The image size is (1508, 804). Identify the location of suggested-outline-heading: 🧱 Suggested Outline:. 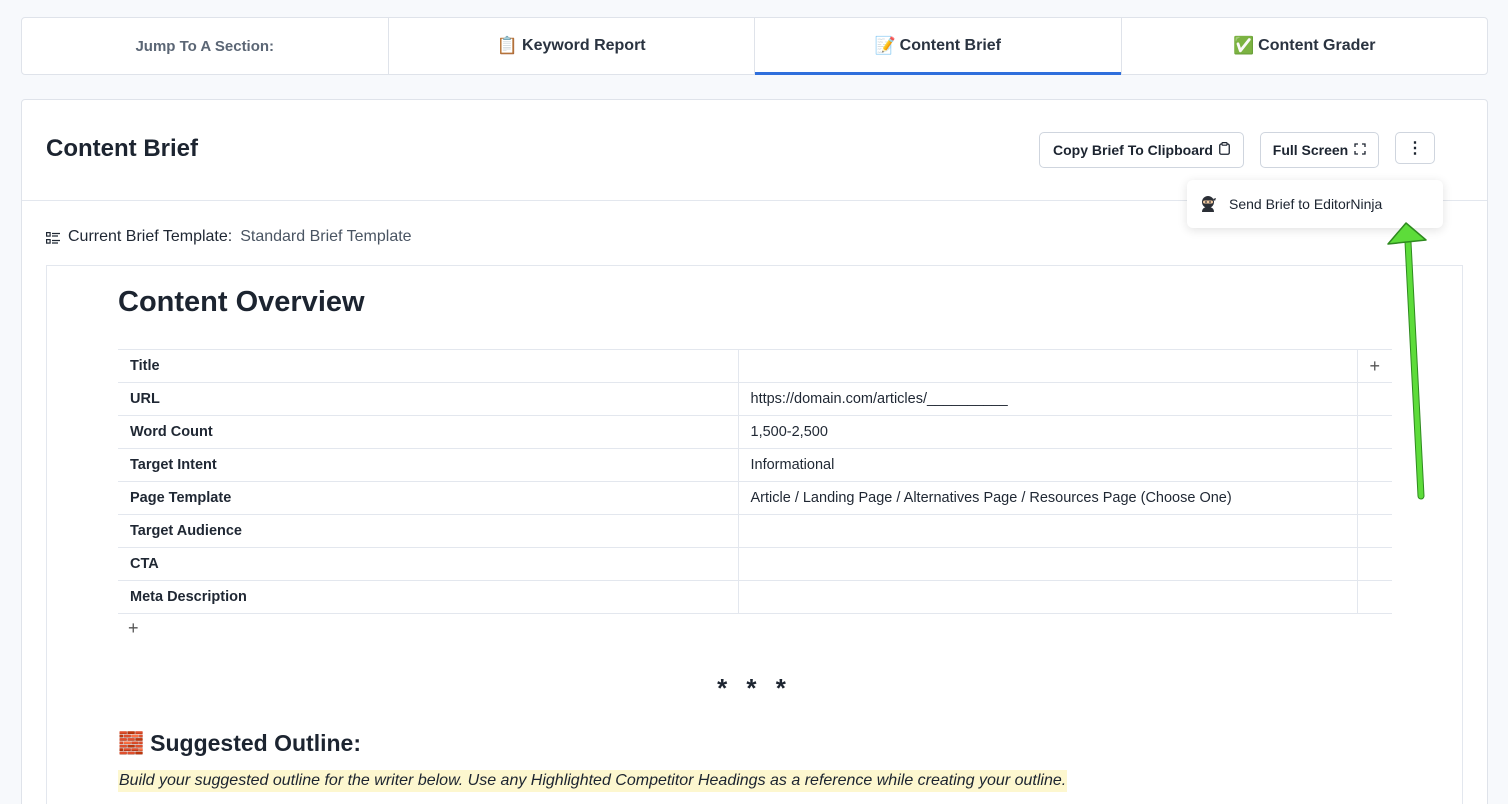
(239, 743).